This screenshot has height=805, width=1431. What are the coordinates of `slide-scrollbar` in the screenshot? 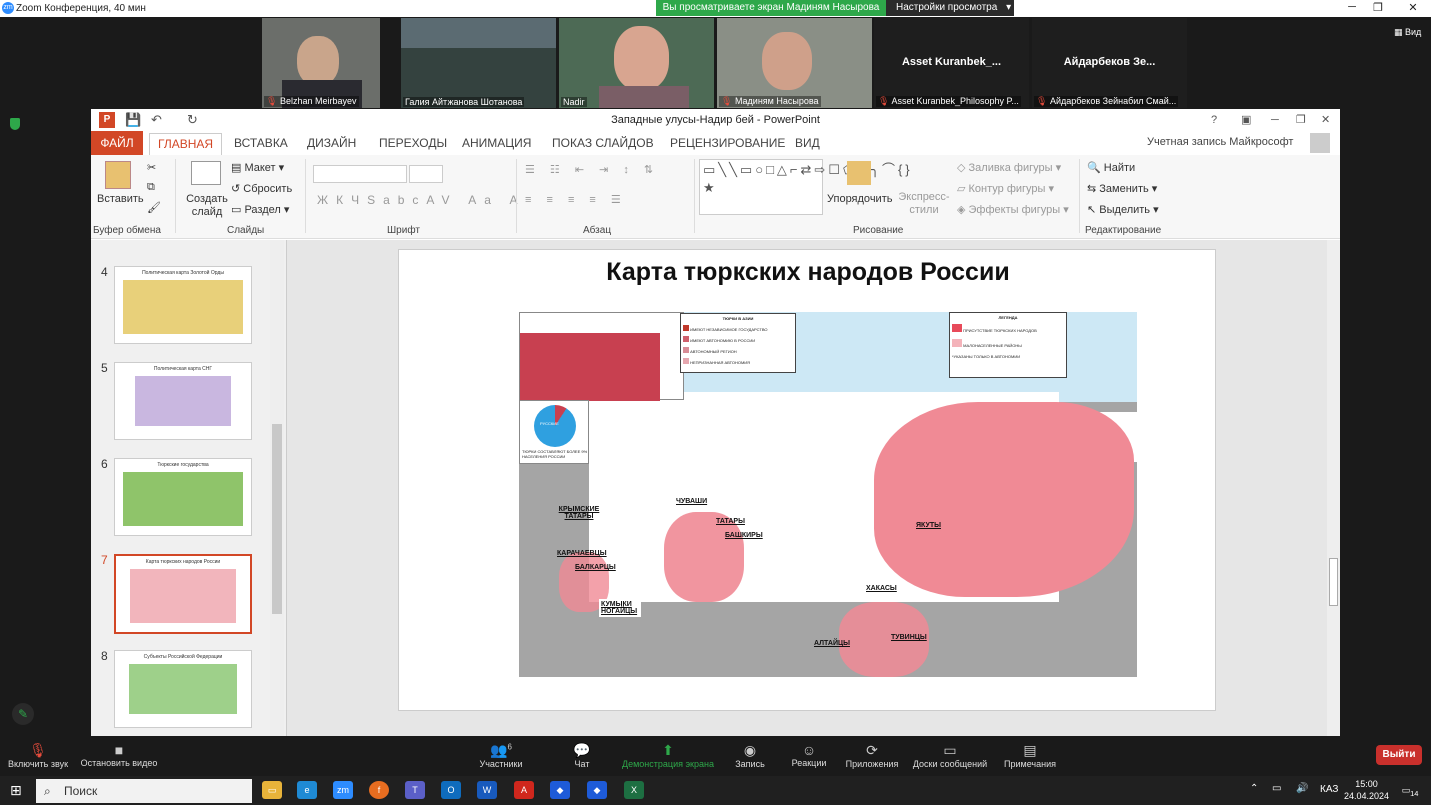 It's located at (1333, 488).